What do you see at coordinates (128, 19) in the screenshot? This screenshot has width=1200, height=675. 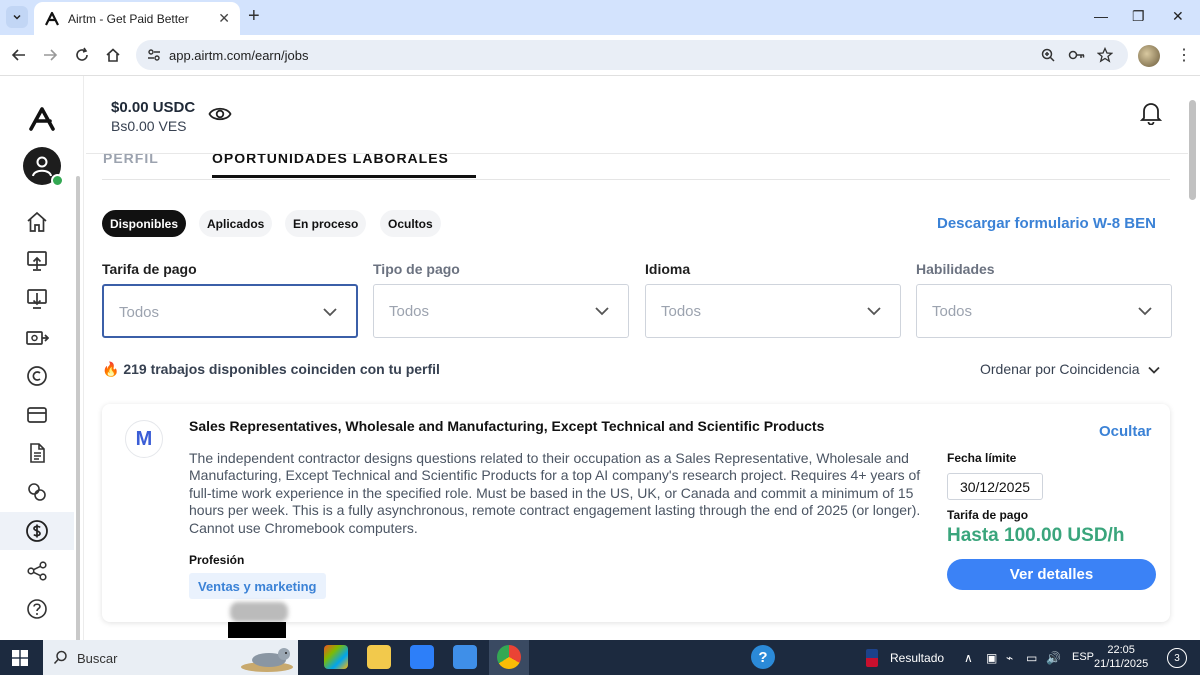 I see `tab-title: Airtm - Get Paid Better` at bounding box center [128, 19].